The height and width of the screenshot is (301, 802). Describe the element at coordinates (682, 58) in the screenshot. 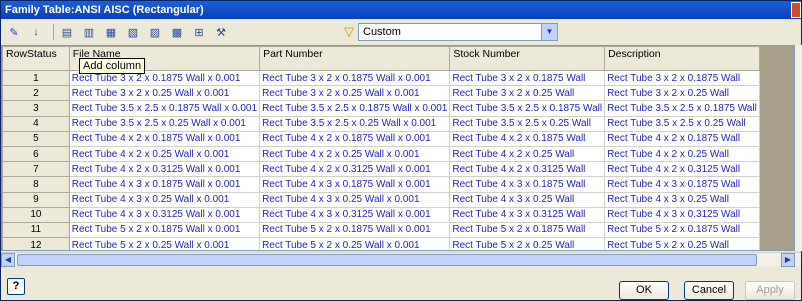

I see `column-header-description: Description` at that location.